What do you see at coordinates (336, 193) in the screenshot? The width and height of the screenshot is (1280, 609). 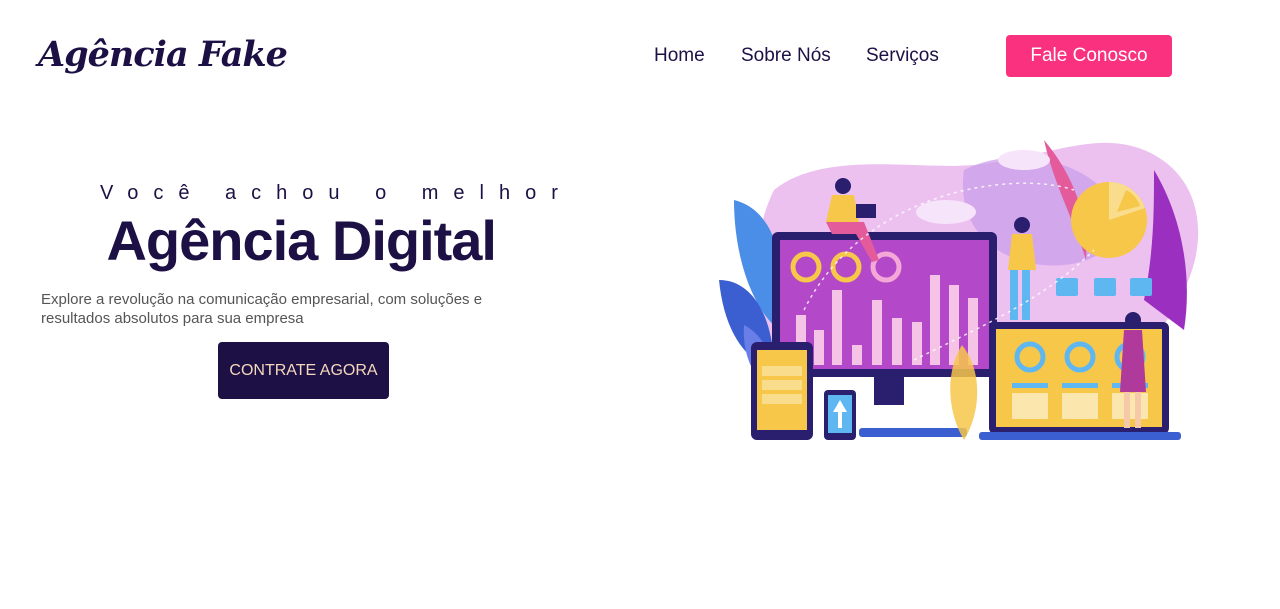 I see `hero-kicker: Você achou o melhor` at bounding box center [336, 193].